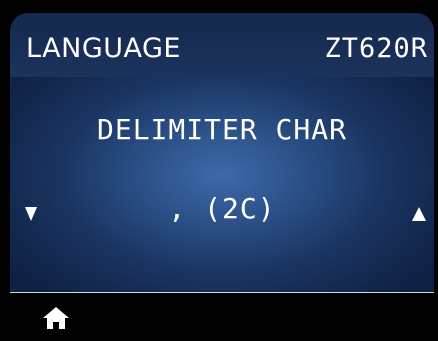 The height and width of the screenshot is (341, 438). I want to click on home-button, so click(56, 318).